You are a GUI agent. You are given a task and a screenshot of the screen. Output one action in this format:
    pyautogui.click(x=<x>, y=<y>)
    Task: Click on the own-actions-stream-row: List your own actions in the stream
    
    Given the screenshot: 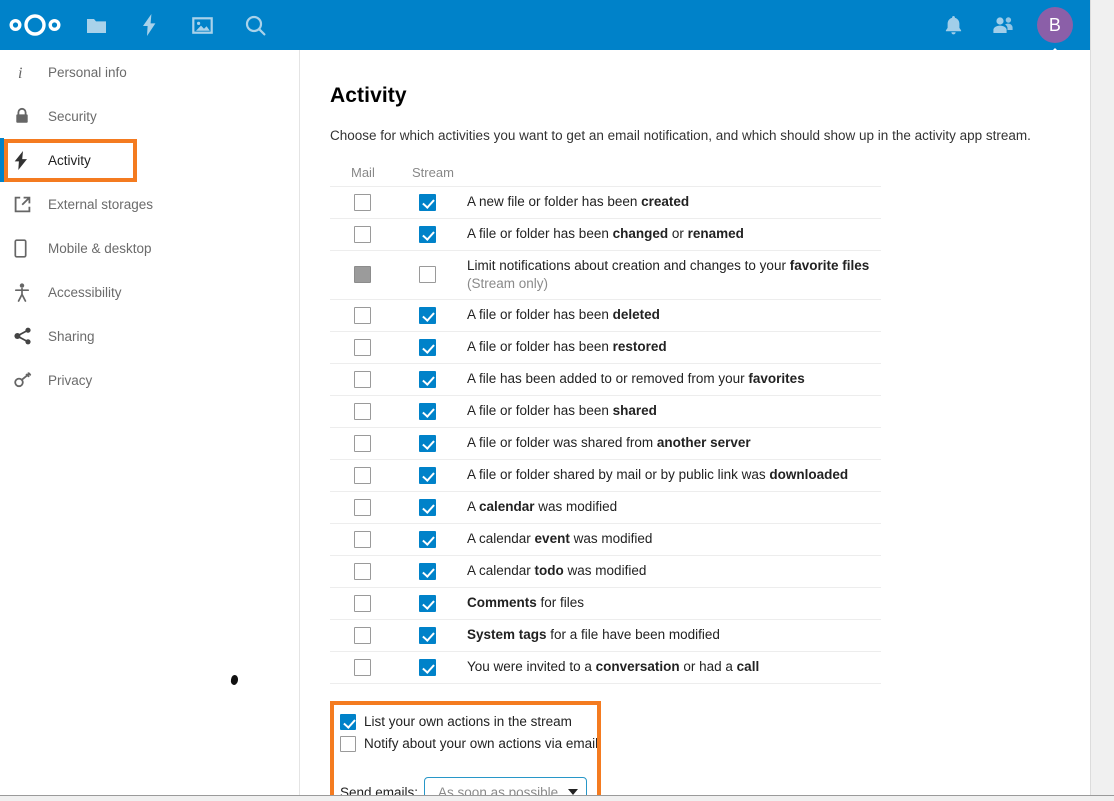 What is the action you would take?
    pyautogui.click(x=470, y=722)
    